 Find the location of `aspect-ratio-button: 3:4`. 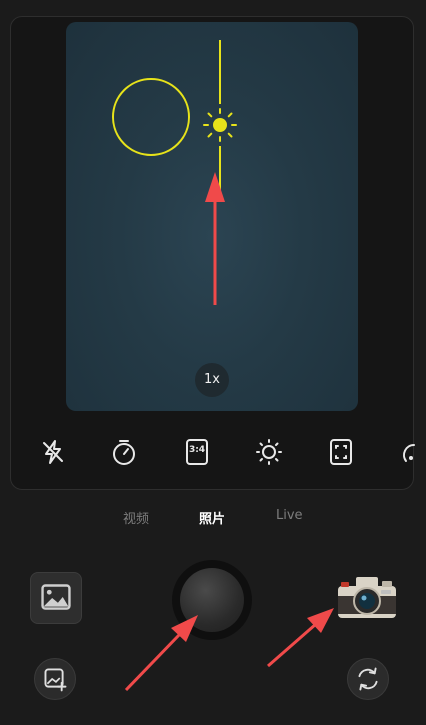

aspect-ratio-button: 3:4 is located at coordinates (197, 452).